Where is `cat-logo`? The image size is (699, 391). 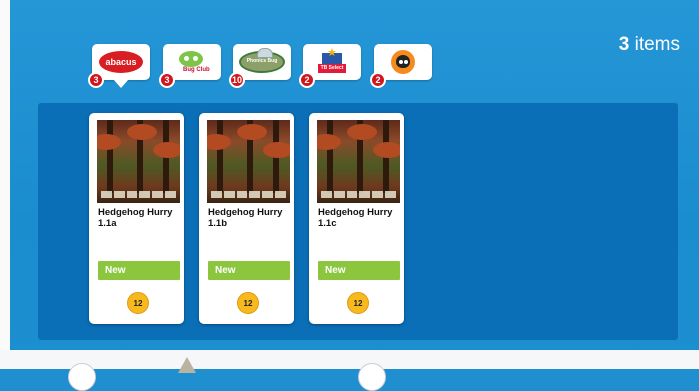 cat-logo is located at coordinates (403, 62).